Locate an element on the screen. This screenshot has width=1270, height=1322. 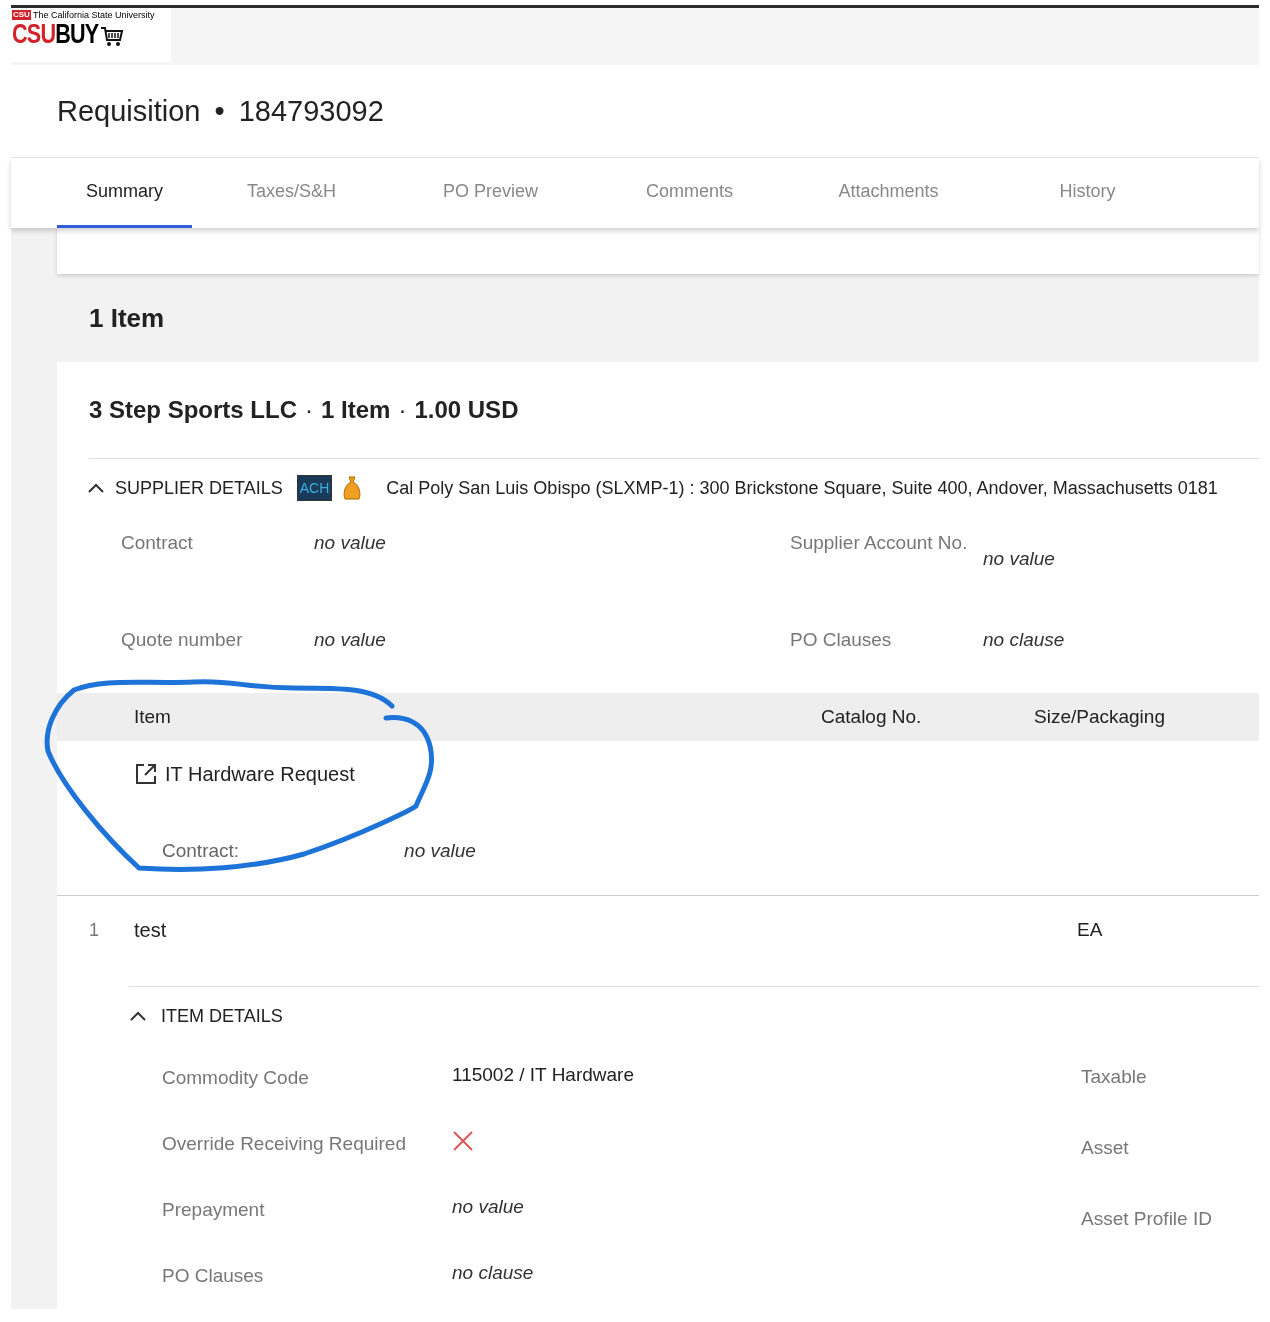
field-label: Asset is located at coordinates (1105, 1148).